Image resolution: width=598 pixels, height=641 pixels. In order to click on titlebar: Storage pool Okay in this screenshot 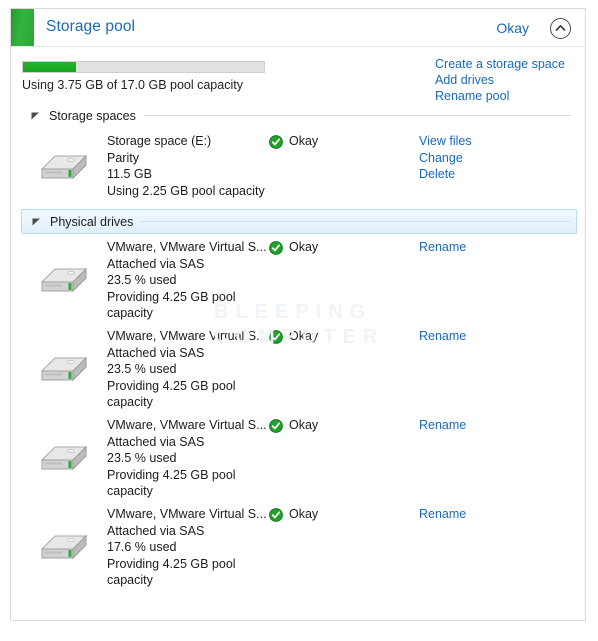, I will do `click(298, 28)`.